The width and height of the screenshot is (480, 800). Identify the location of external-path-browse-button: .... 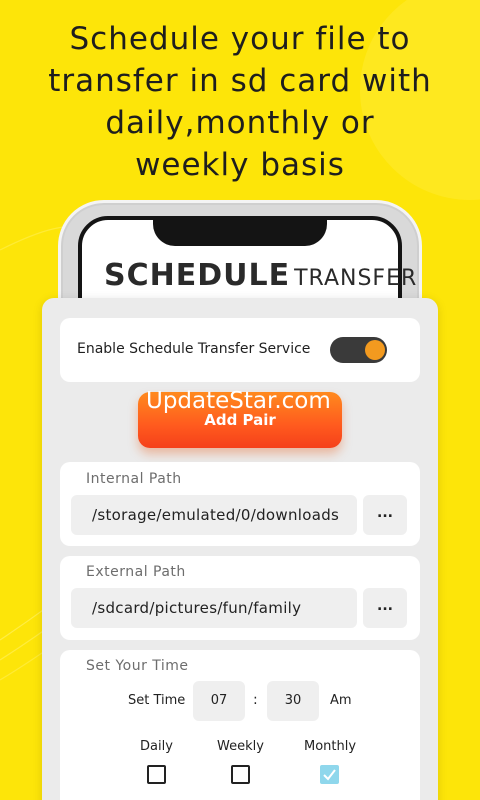
(385, 608).